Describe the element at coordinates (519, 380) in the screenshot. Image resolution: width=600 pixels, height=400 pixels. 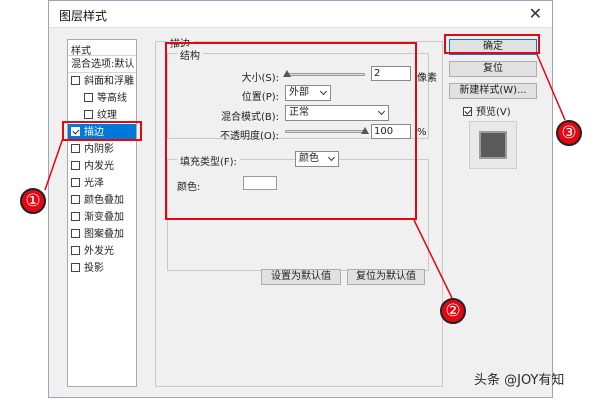
I see `watermark-text: 头条 @JOY有知` at that location.